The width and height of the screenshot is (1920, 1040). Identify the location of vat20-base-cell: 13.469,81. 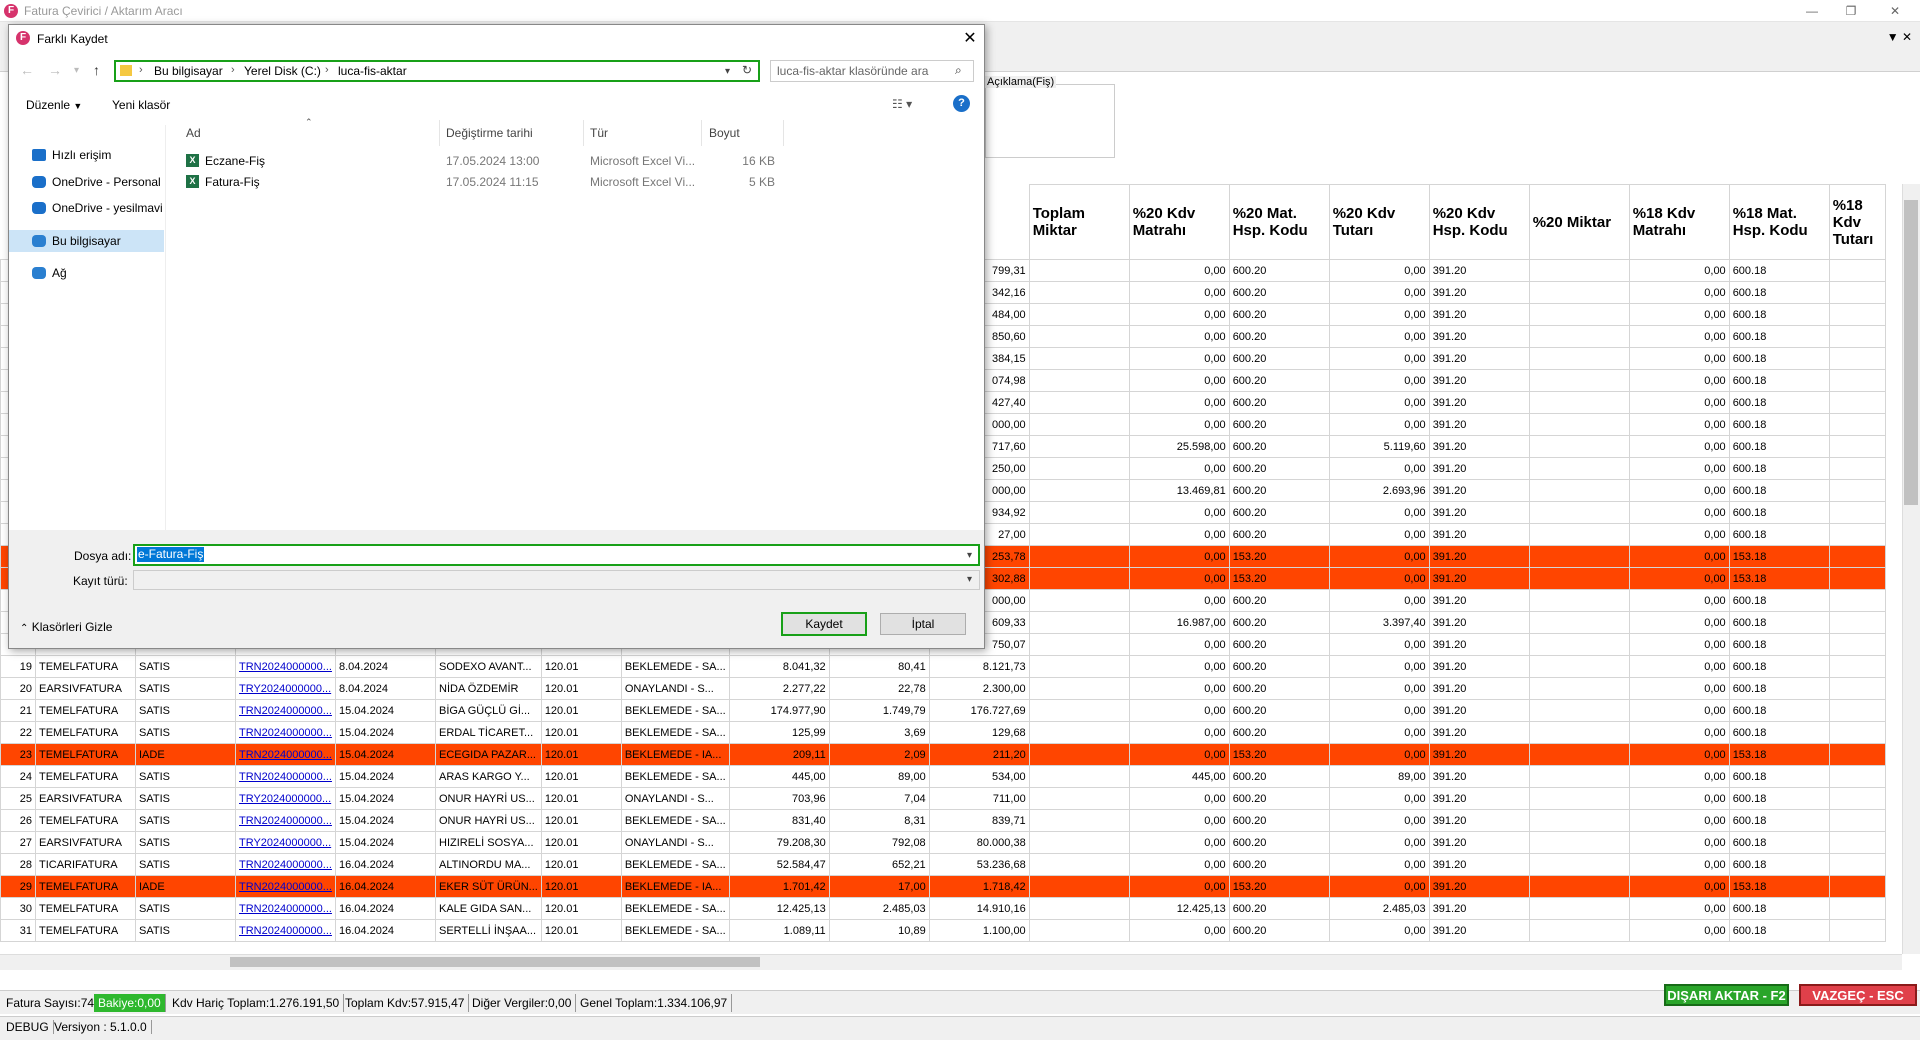
(1179, 490).